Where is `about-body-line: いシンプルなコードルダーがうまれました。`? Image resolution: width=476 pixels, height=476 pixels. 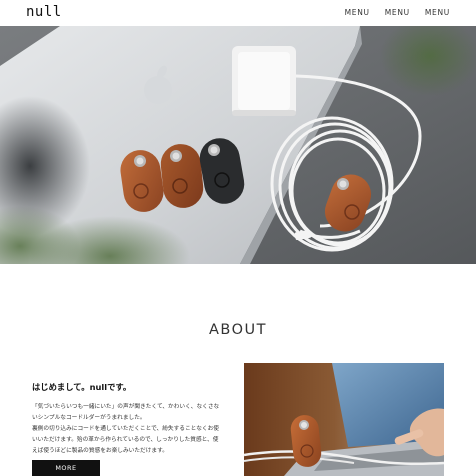
about-body-line: いシンプルなコードルダーがうまれました。 is located at coordinates (89, 418).